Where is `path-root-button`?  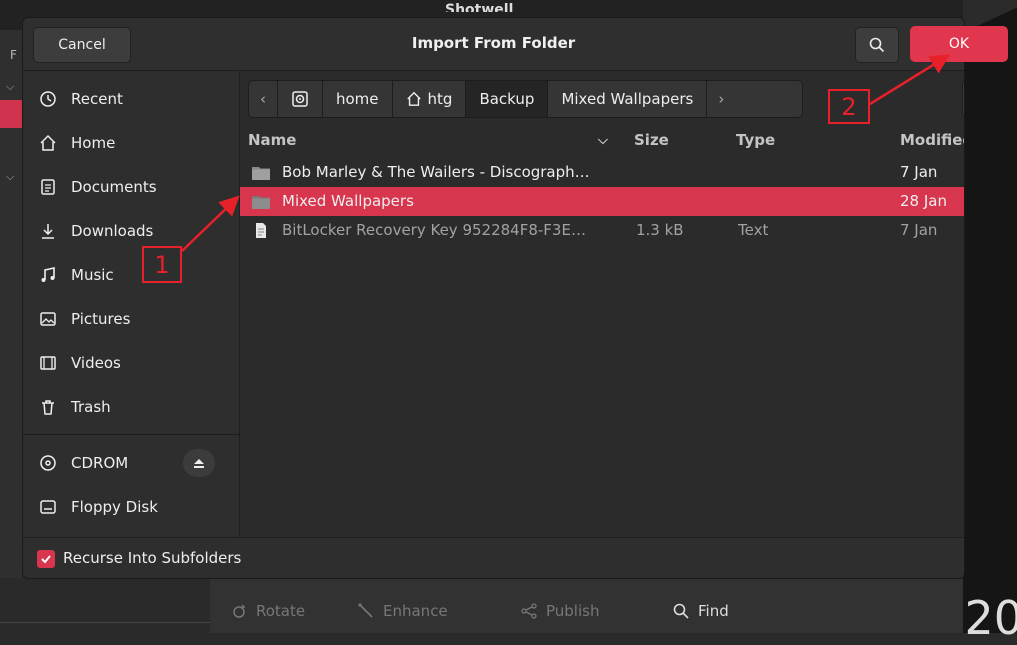 path-root-button is located at coordinates (300, 99).